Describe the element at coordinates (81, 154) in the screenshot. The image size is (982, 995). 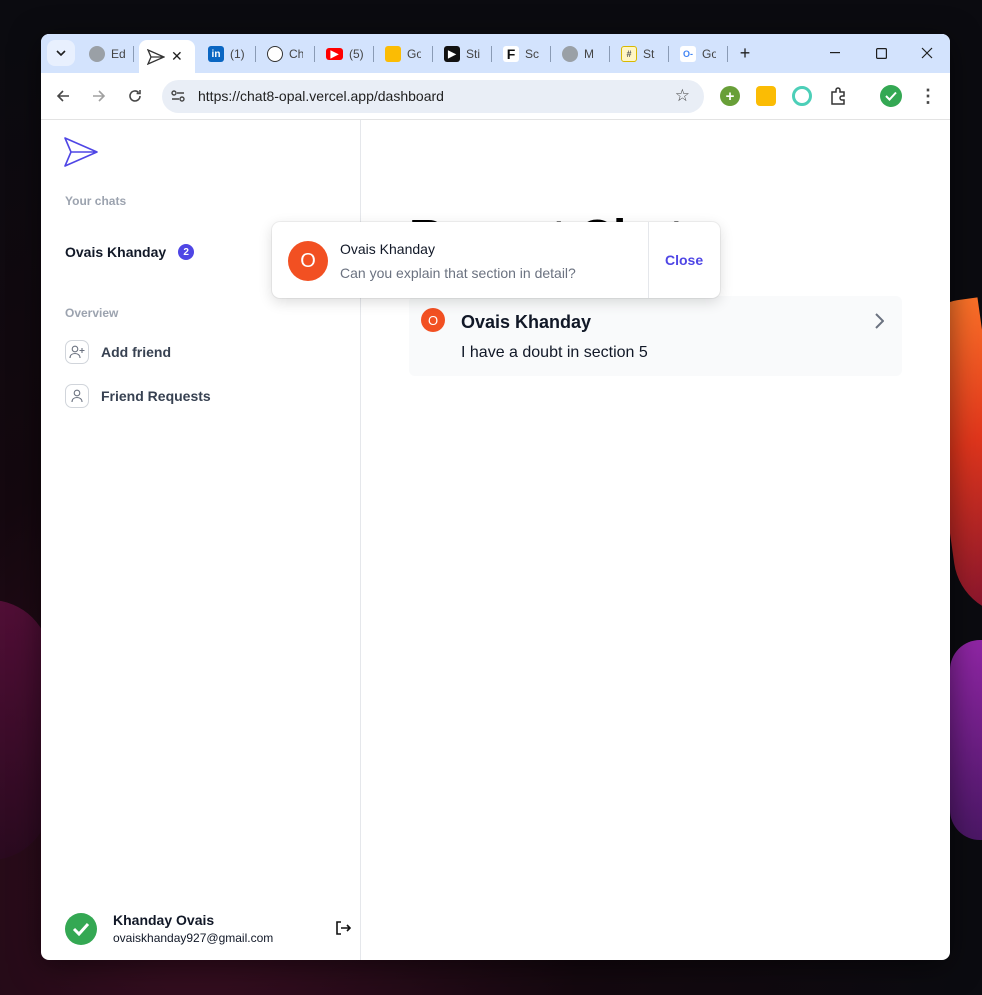
I see `logo-icon` at that location.